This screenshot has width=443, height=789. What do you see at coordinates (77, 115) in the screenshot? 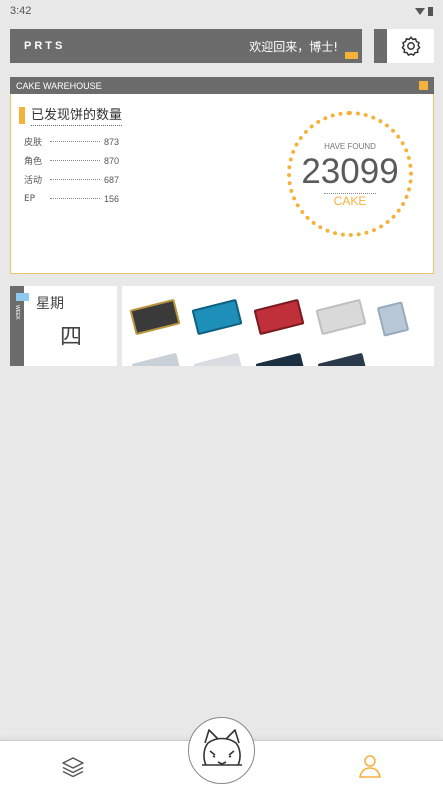
I see `section-title-text: 已发现饼的数量` at bounding box center [77, 115].